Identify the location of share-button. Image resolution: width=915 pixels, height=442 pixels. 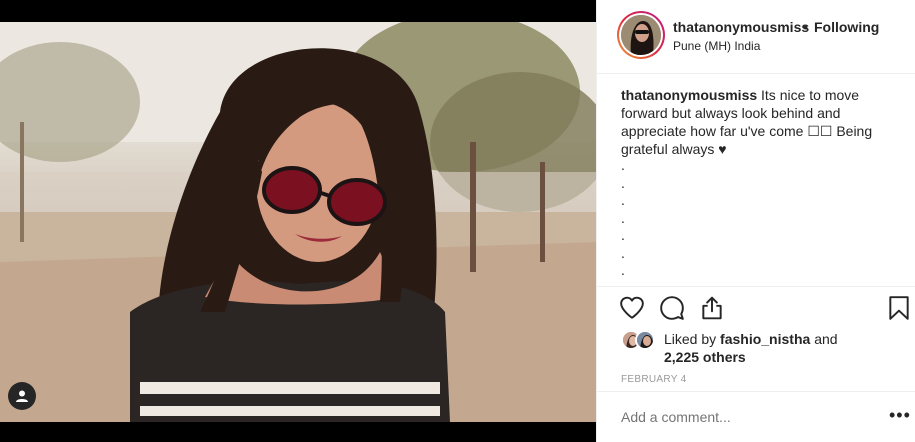
(713, 309).